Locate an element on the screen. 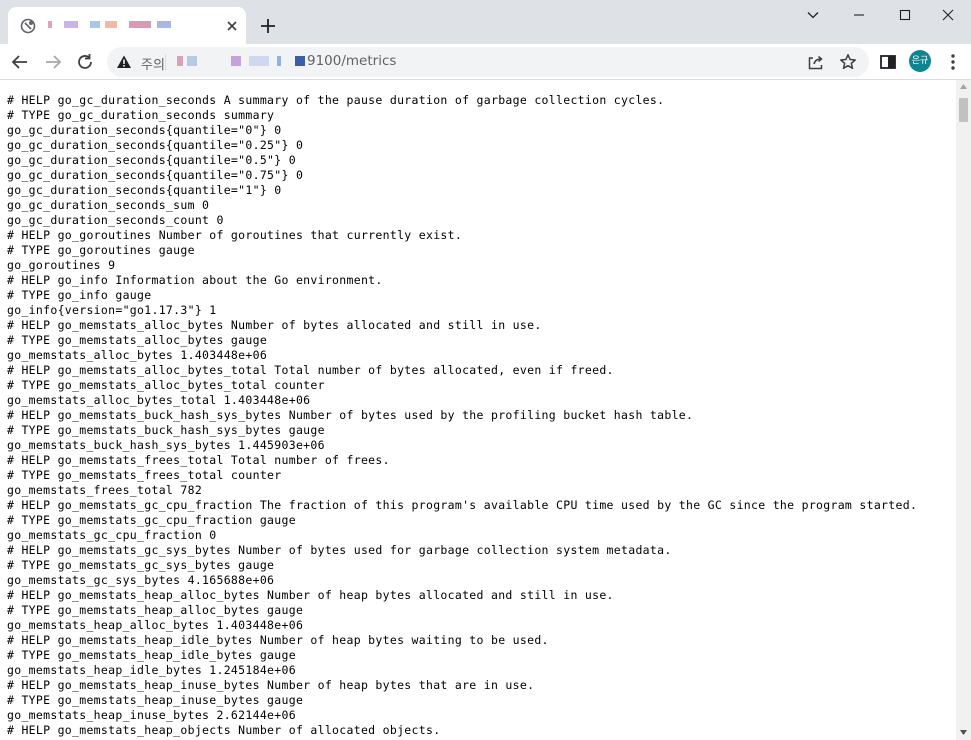 This screenshot has height=740, width=971. scroll-down-arrow-icon is located at coordinates (963, 732).